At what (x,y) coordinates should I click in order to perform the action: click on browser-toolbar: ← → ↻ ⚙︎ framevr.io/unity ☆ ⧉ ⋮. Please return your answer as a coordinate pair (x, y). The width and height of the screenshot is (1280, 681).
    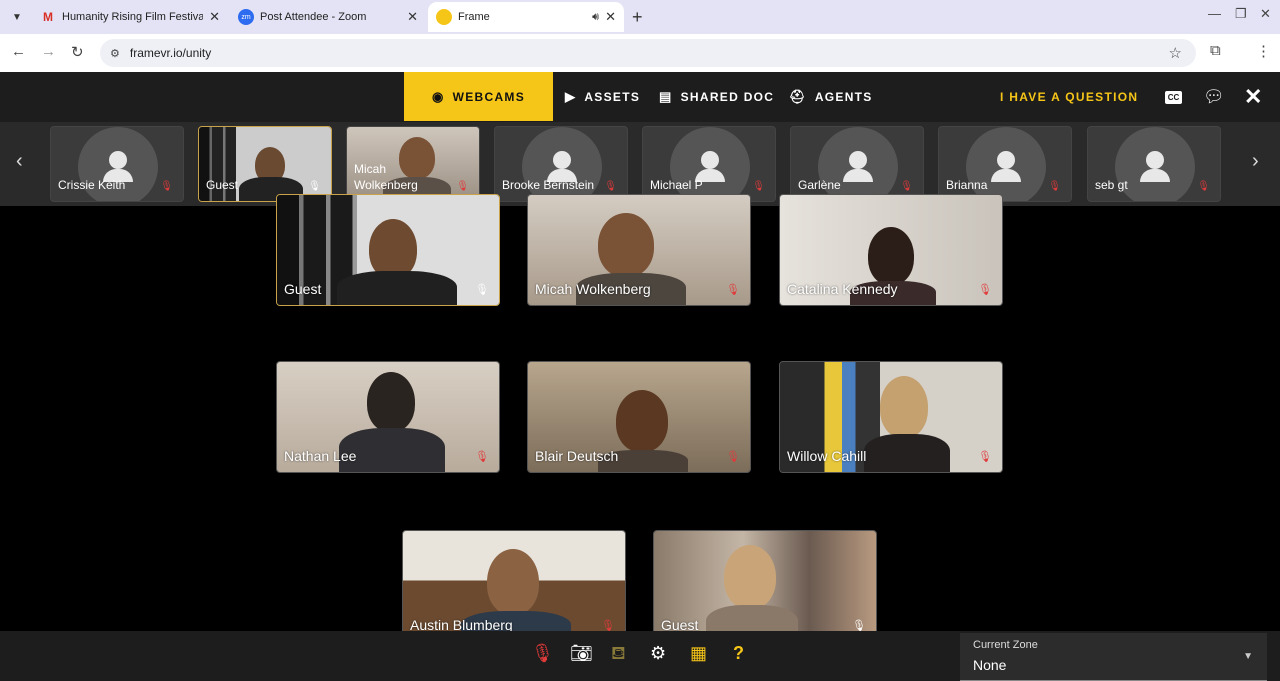
    Looking at the image, I should click on (640, 53).